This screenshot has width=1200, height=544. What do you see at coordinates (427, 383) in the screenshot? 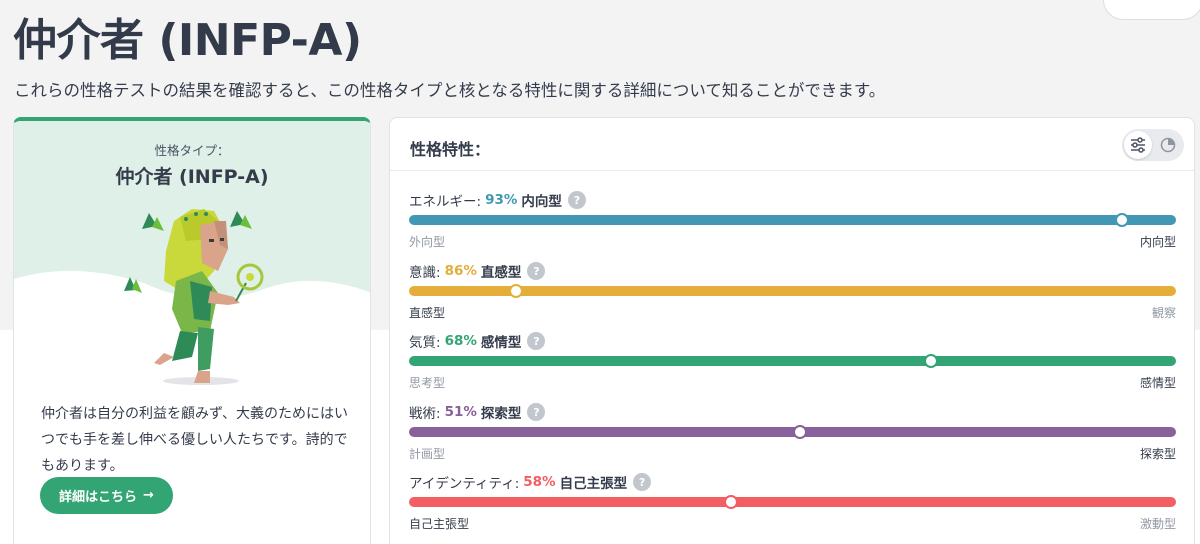
I see `trait-left-pole: 思考型` at bounding box center [427, 383].